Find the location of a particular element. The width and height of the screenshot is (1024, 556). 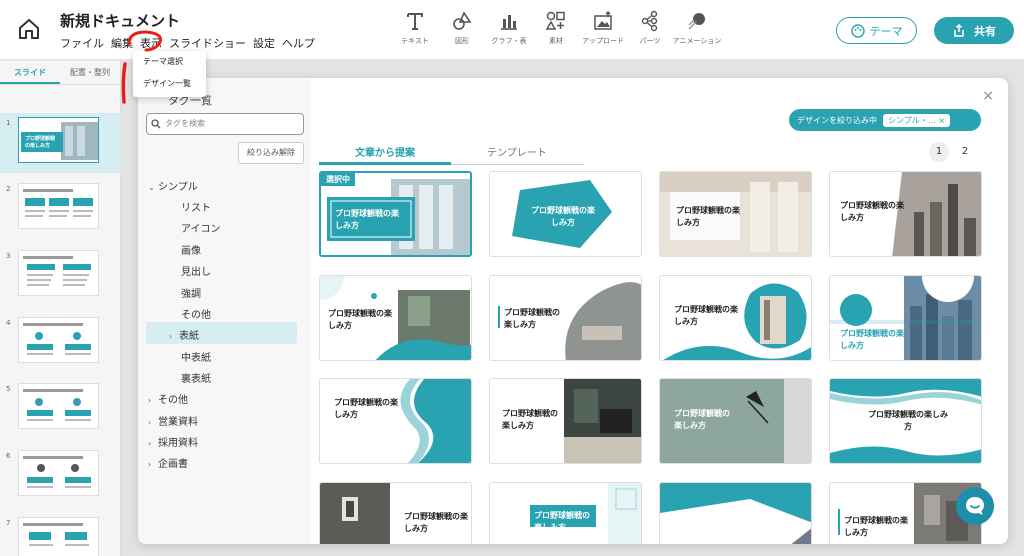

menu-settings: 設定 is located at coordinates (264, 43).